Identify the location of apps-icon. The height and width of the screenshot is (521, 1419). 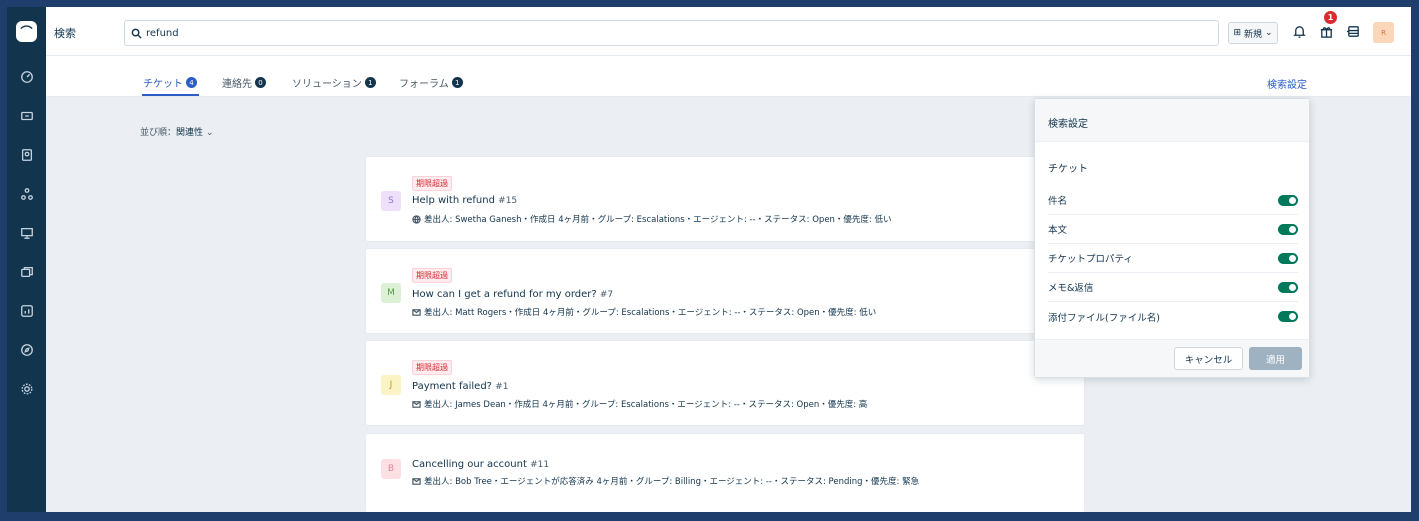
(1353, 31).